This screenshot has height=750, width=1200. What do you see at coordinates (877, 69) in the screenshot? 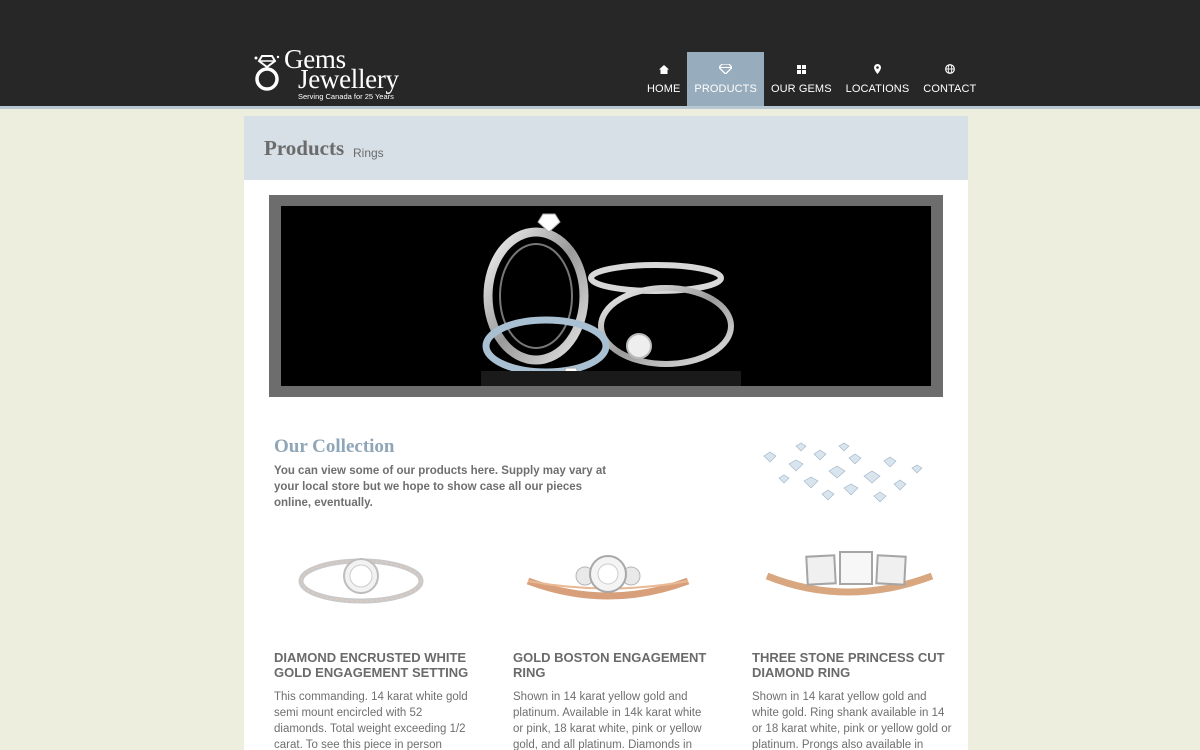
I see `map-pin-icon` at bounding box center [877, 69].